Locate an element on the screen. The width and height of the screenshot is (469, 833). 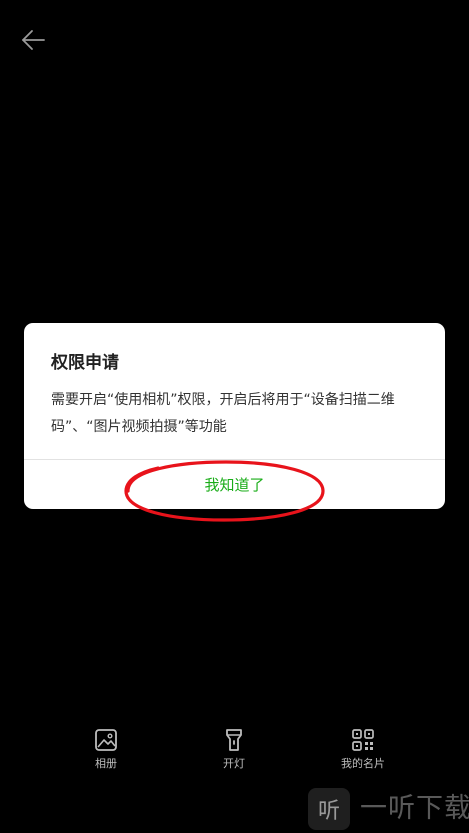
arrow-left-icon is located at coordinates (33, 40).